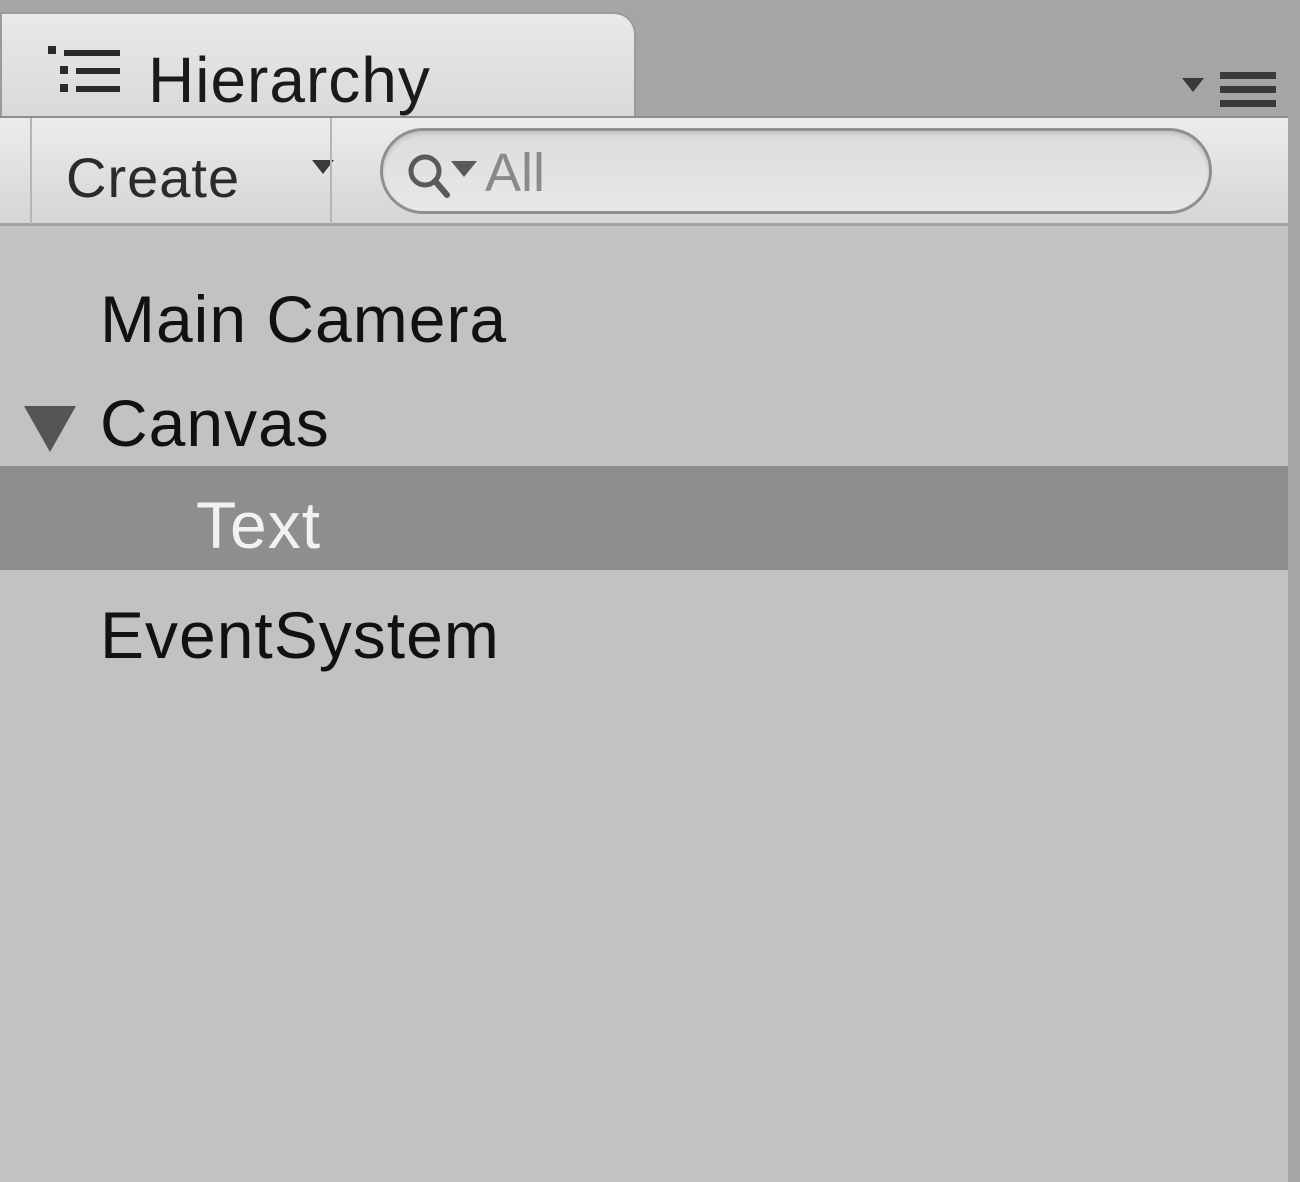 Image resolution: width=1300 pixels, height=1182 pixels. I want to click on foldout-expanded-icon, so click(50, 428).